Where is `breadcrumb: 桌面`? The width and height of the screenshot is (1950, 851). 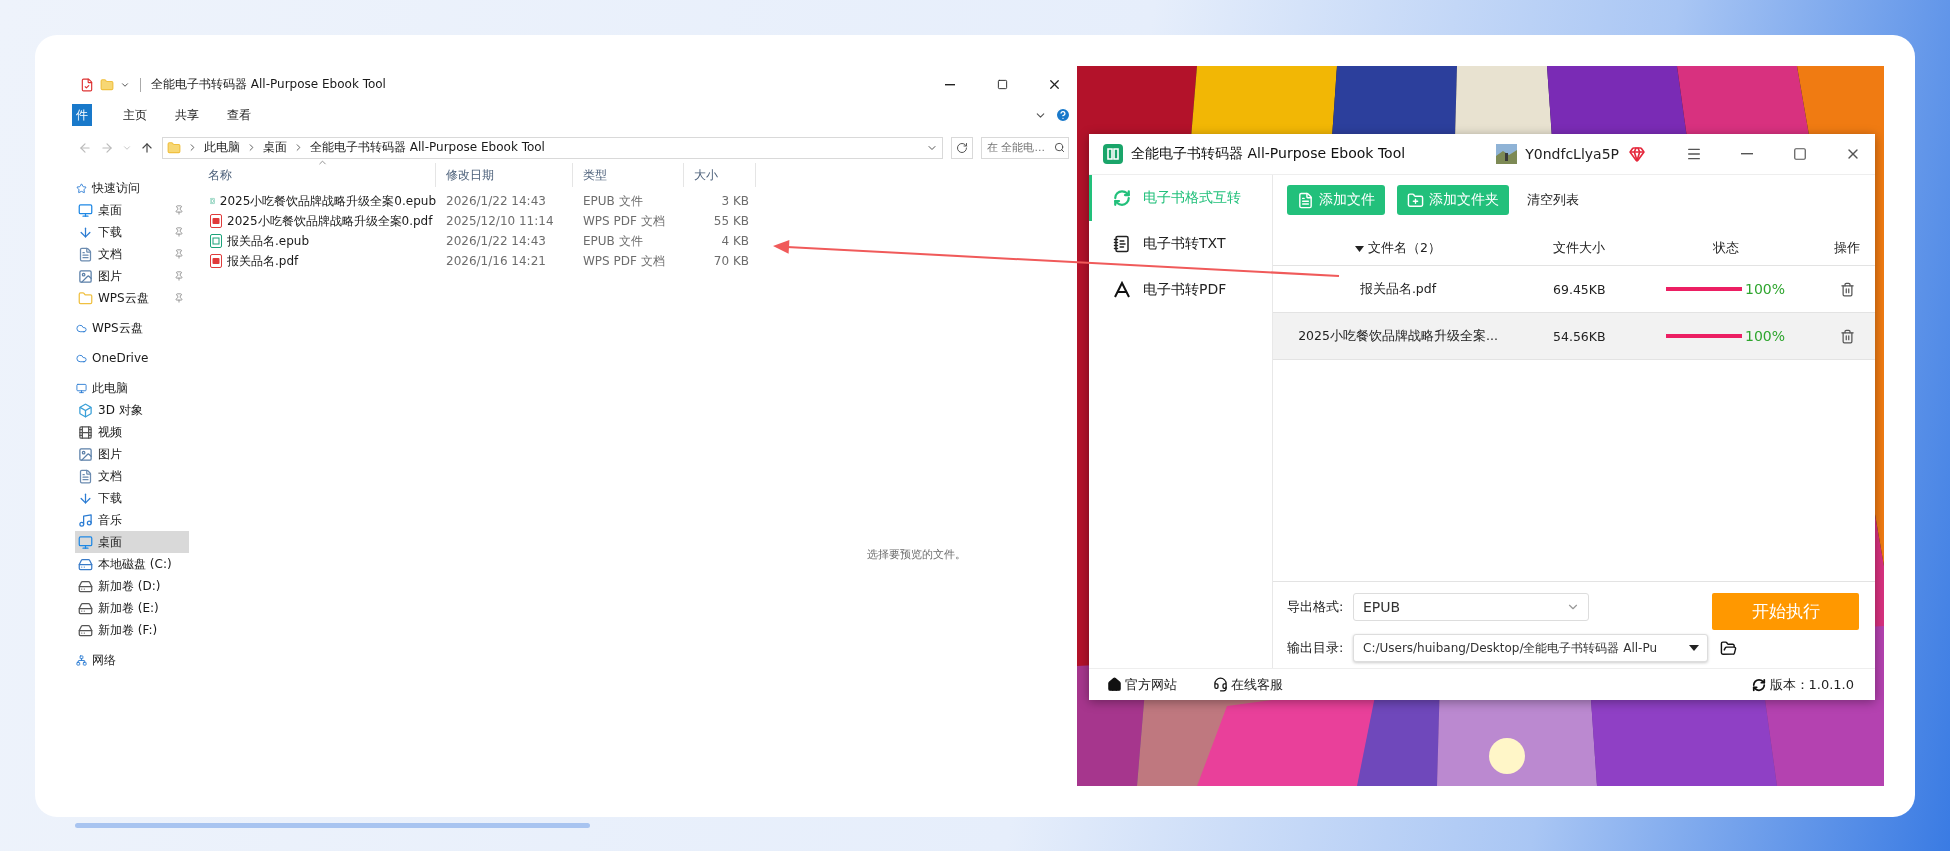
breadcrumb: 桌面 is located at coordinates (275, 147).